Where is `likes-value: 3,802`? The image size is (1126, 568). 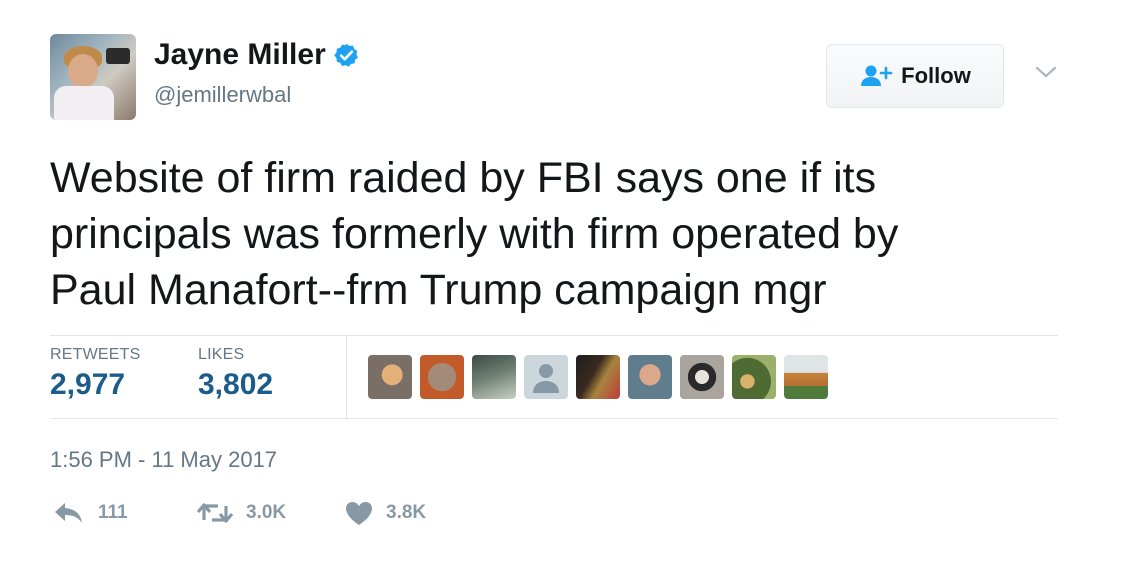
likes-value: 3,802 is located at coordinates (236, 384).